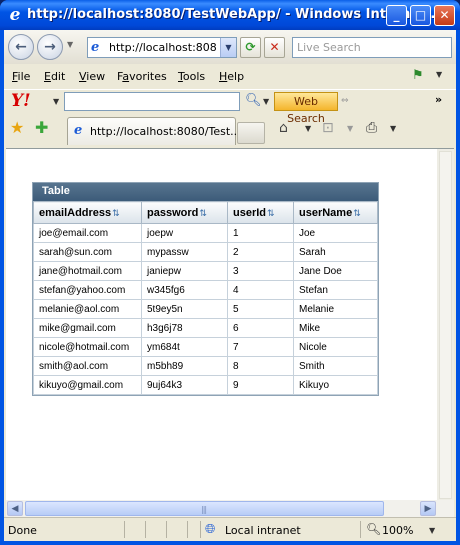  Describe the element at coordinates (420, 15) in the screenshot. I see `maximize-button: □` at that location.